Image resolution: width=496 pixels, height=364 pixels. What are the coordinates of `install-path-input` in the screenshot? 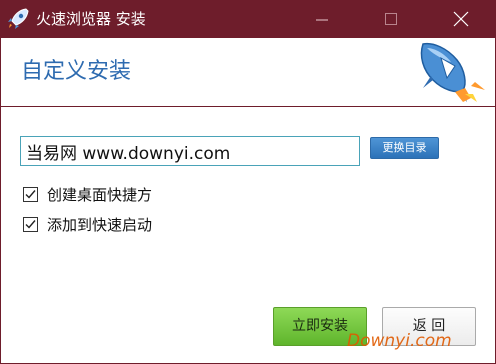 It's located at (190, 151).